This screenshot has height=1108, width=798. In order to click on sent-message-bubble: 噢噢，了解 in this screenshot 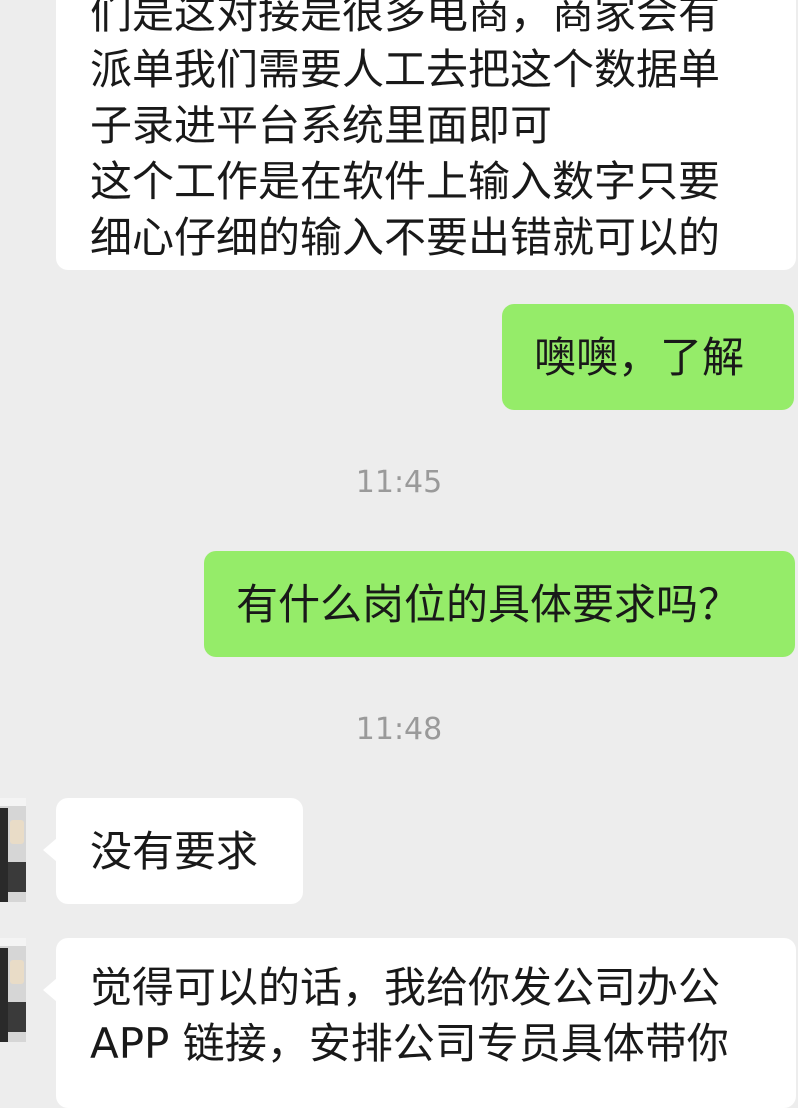, I will do `click(648, 357)`.